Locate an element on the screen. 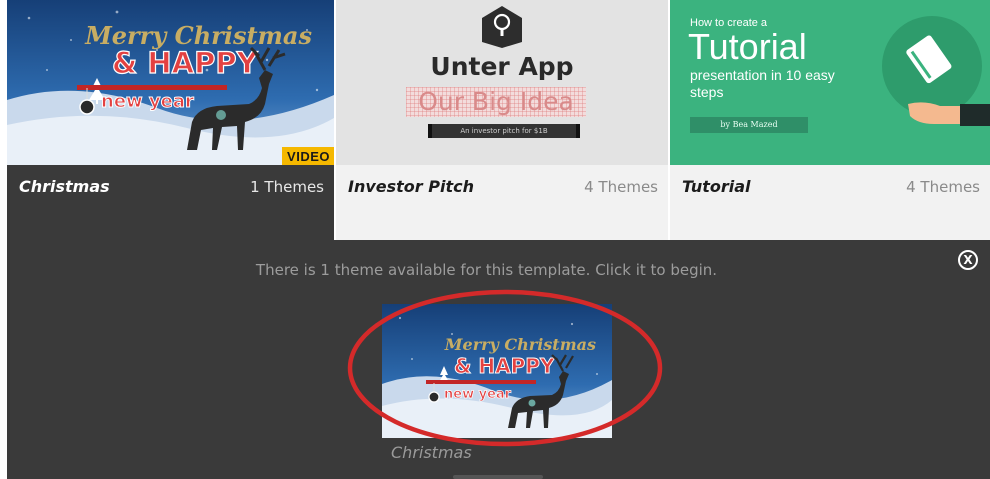 The width and height of the screenshot is (990, 479). template-card-footer: Investor Pitch 4 Themes is located at coordinates (502, 202).